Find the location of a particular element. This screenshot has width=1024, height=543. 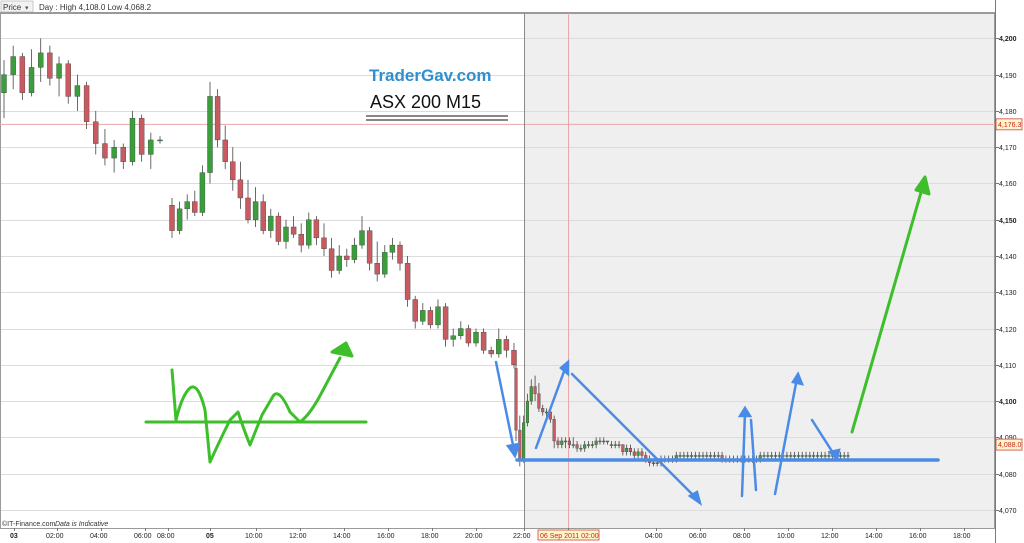

copyright-text: ©IT-Finance.com is located at coordinates (29, 524).